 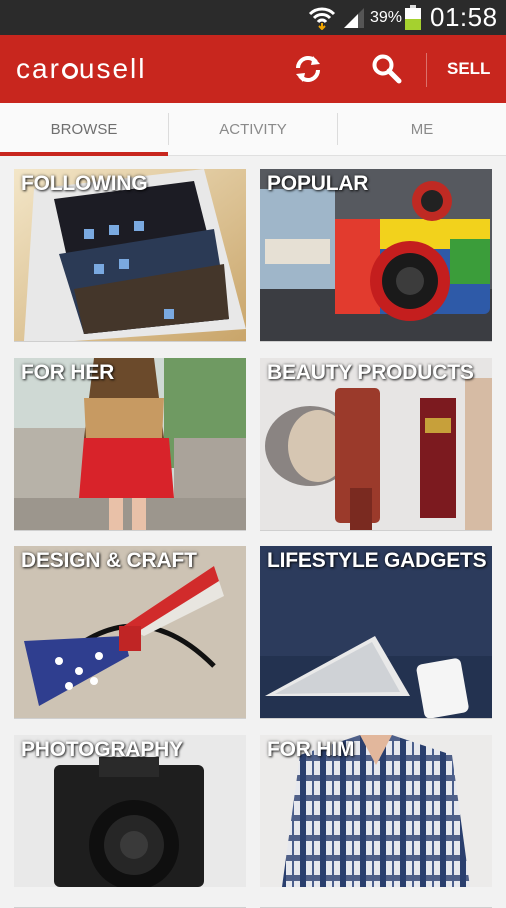 What do you see at coordinates (354, 18) in the screenshot?
I see `signal-icon` at bounding box center [354, 18].